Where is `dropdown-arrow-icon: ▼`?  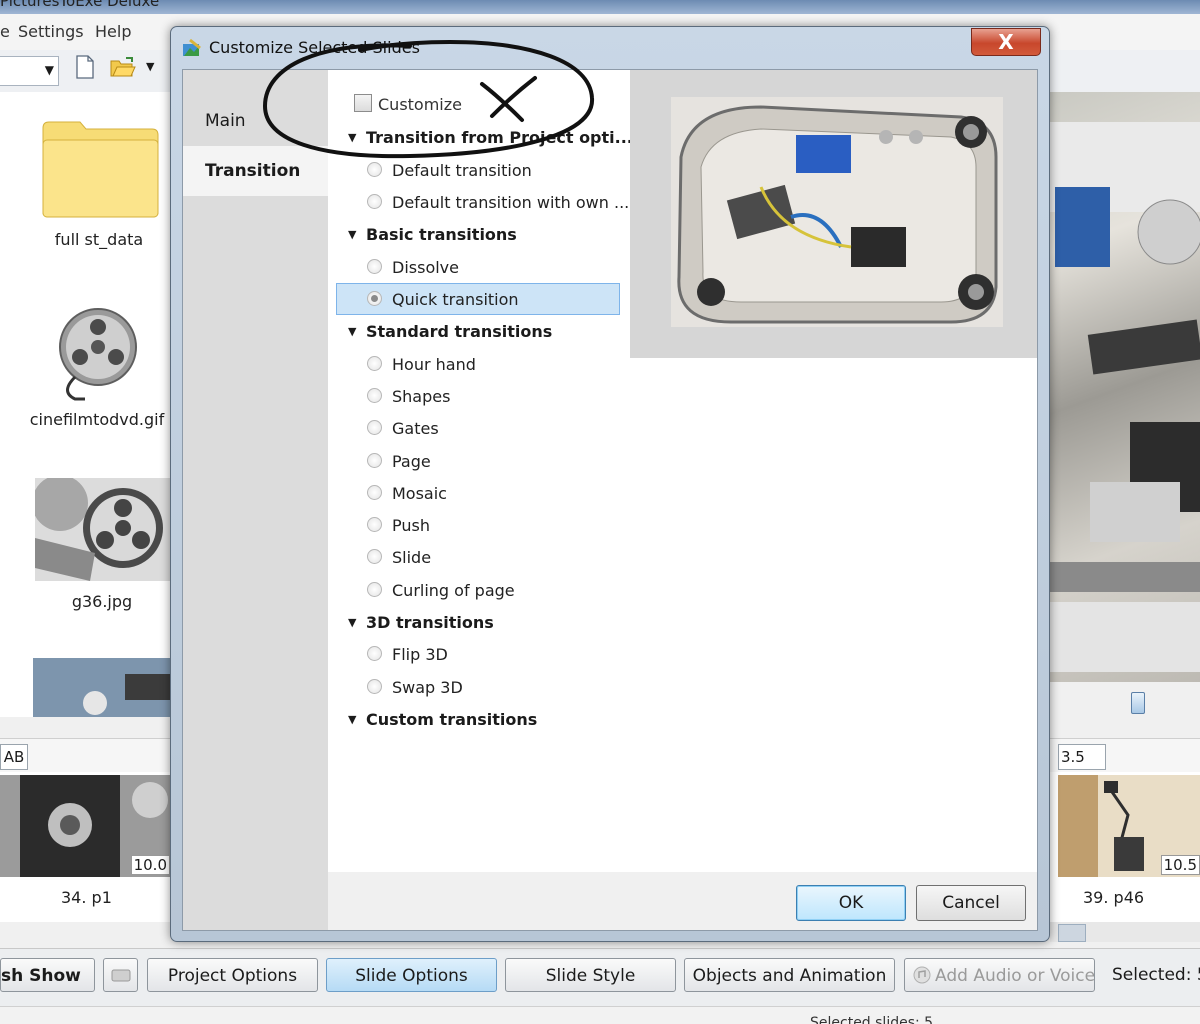 dropdown-arrow-icon: ▼ is located at coordinates (150, 66).